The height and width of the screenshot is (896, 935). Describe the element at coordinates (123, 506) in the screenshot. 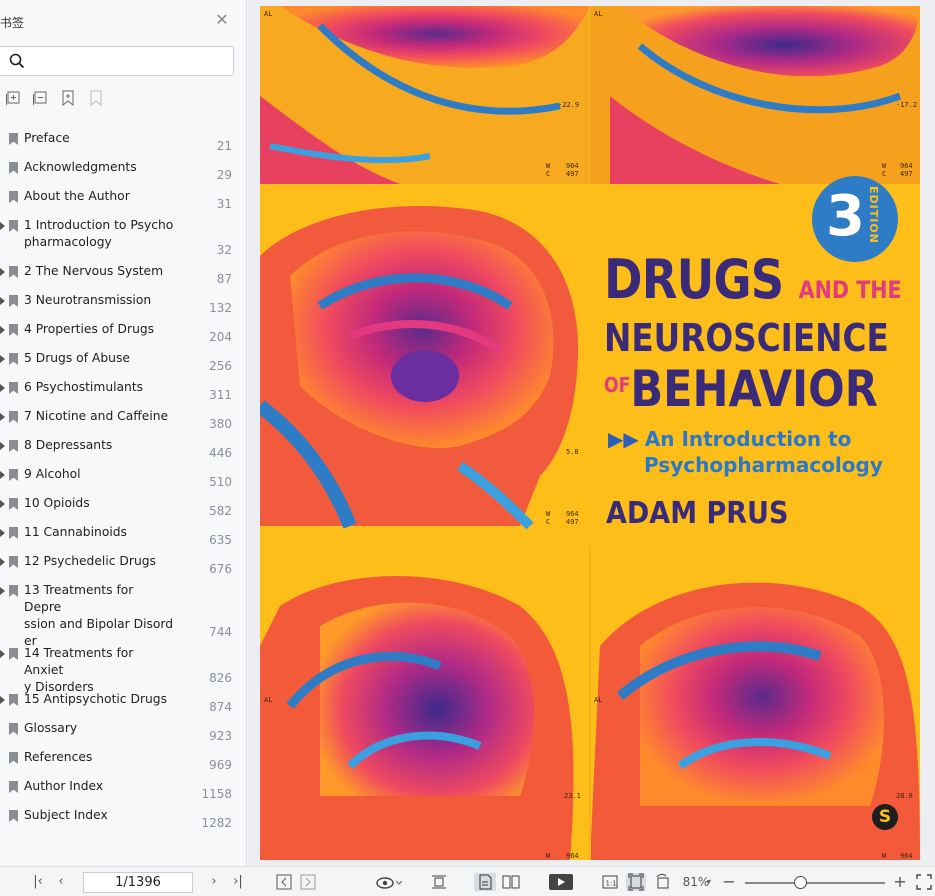

I see `bookmark-item: 10 Opioids 582` at that location.